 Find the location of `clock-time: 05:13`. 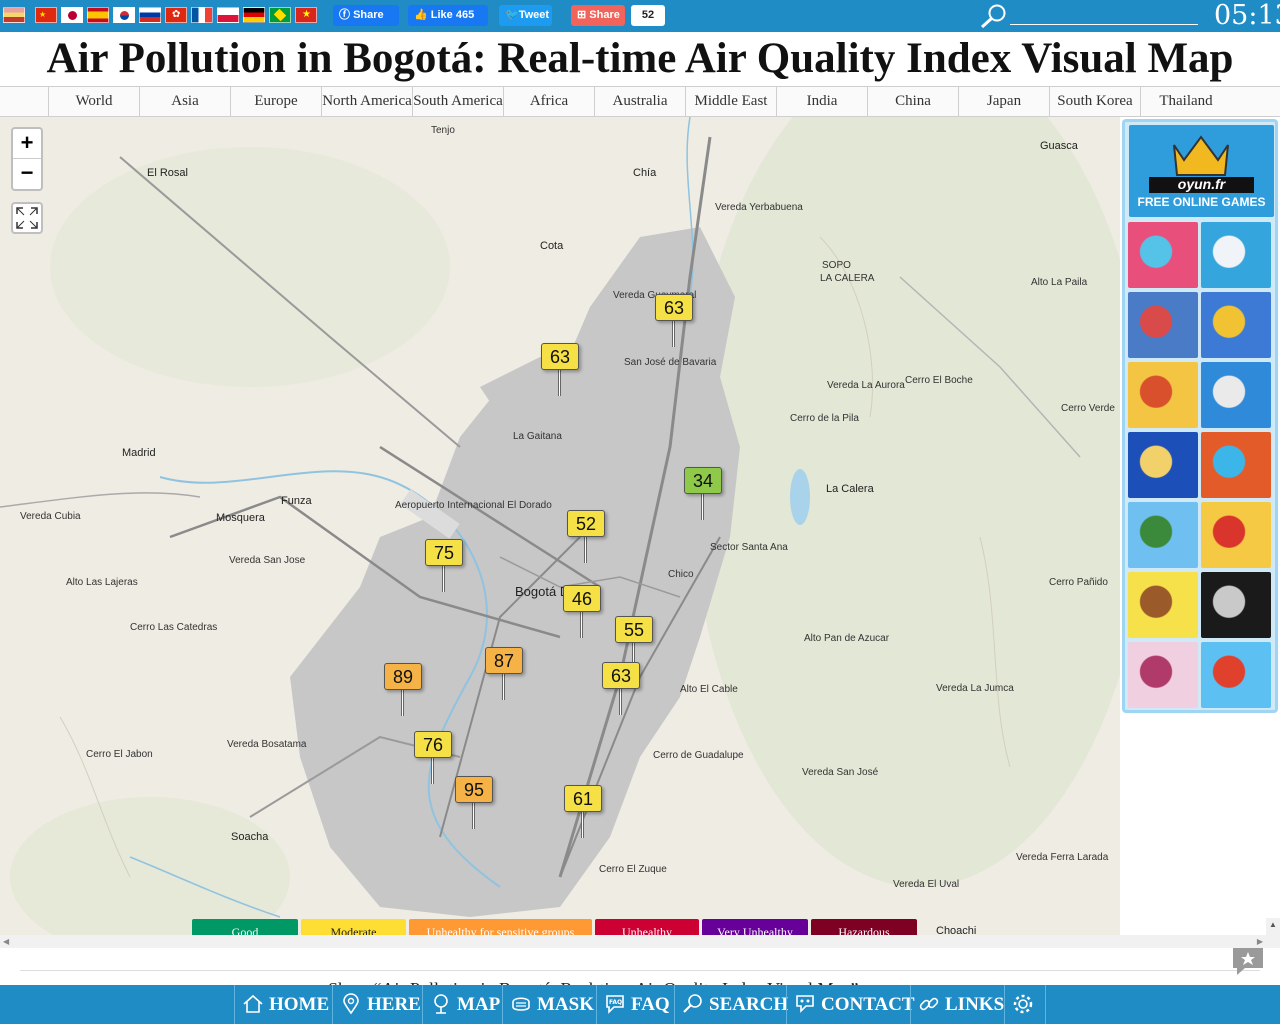

clock-time: 05:13 is located at coordinates (1247, 15).